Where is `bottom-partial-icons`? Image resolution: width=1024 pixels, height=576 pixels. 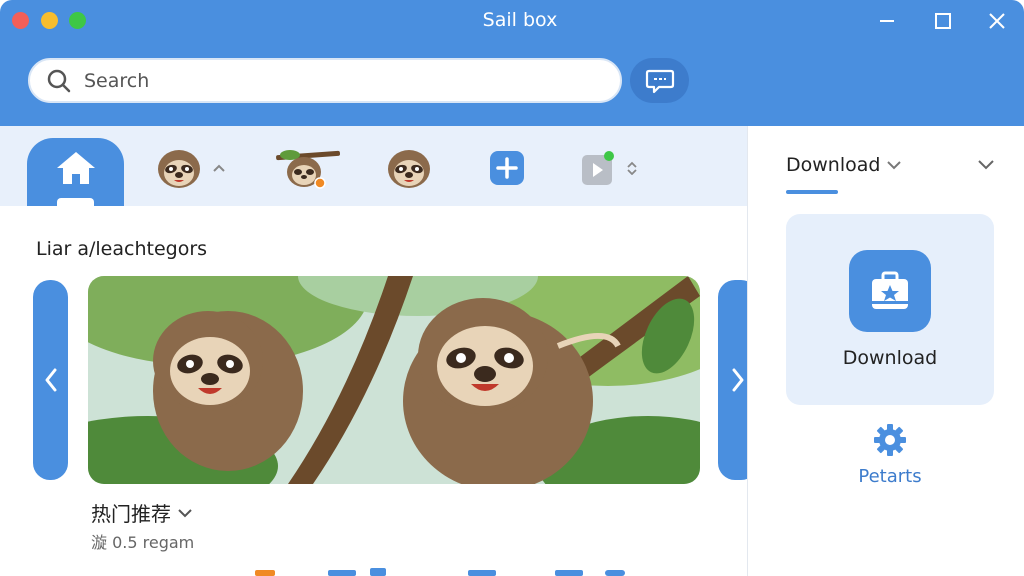
bottom-partial-icons is located at coordinates (440, 572).